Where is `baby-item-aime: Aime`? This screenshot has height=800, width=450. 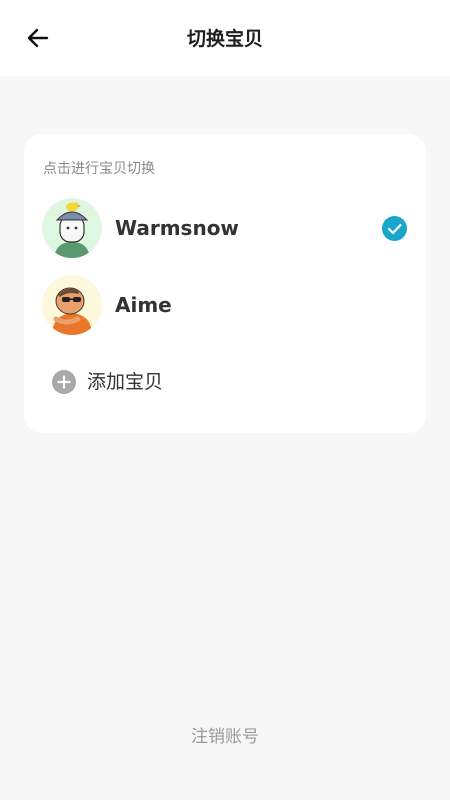
baby-item-aime: Aime is located at coordinates (225, 305).